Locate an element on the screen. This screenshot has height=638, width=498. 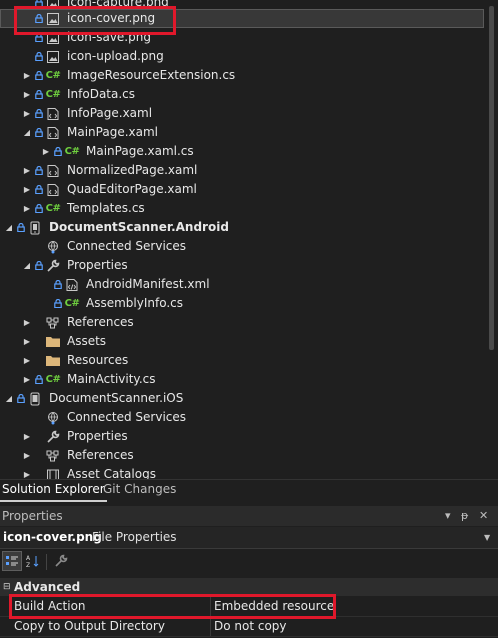
tree-item-project: ◢ DocumentScanner.iOS is located at coordinates (242, 398).